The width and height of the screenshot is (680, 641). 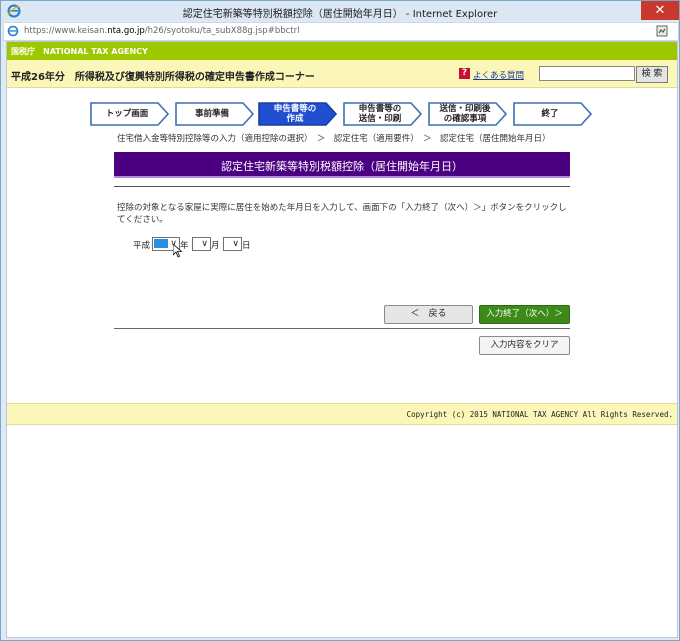 I want to click on back-button: ＜ 戻る, so click(x=428, y=314).